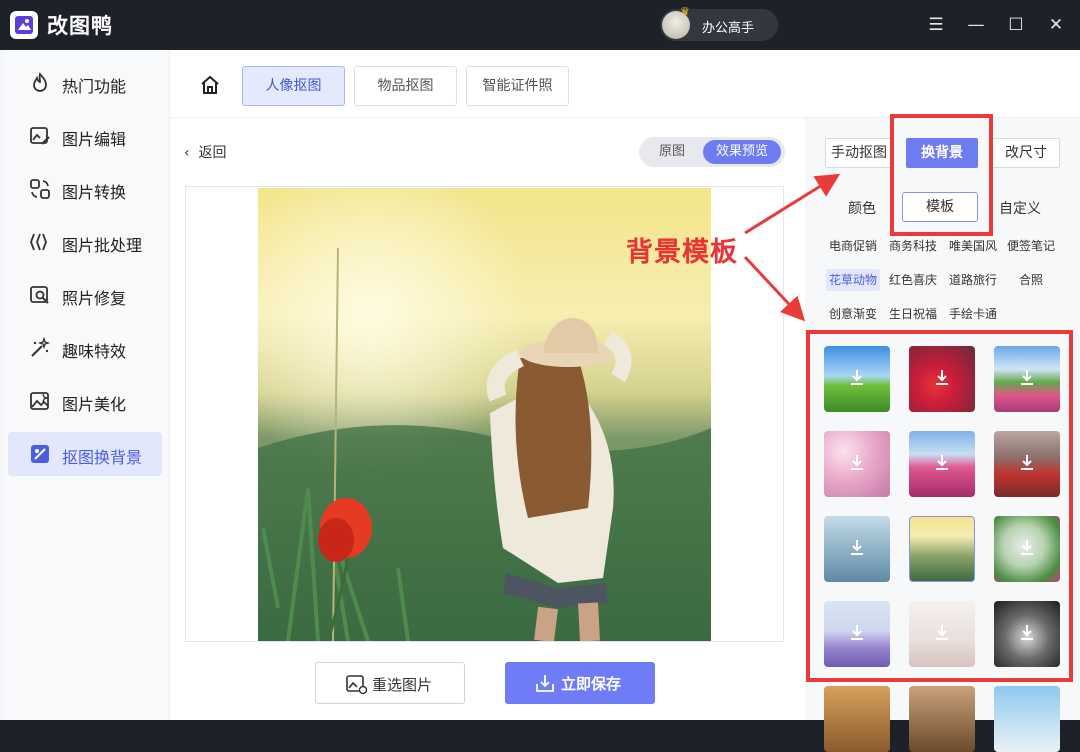 This screenshot has height=752, width=1080. I want to click on avatar: ♛, so click(676, 22).